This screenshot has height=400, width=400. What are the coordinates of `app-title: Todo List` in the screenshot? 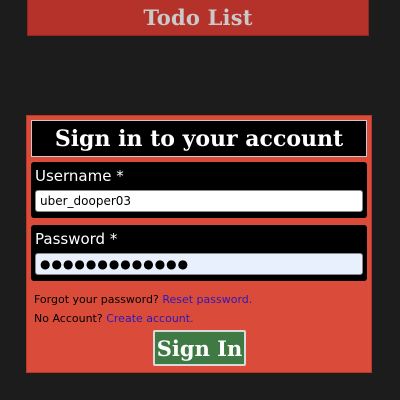 It's located at (198, 17).